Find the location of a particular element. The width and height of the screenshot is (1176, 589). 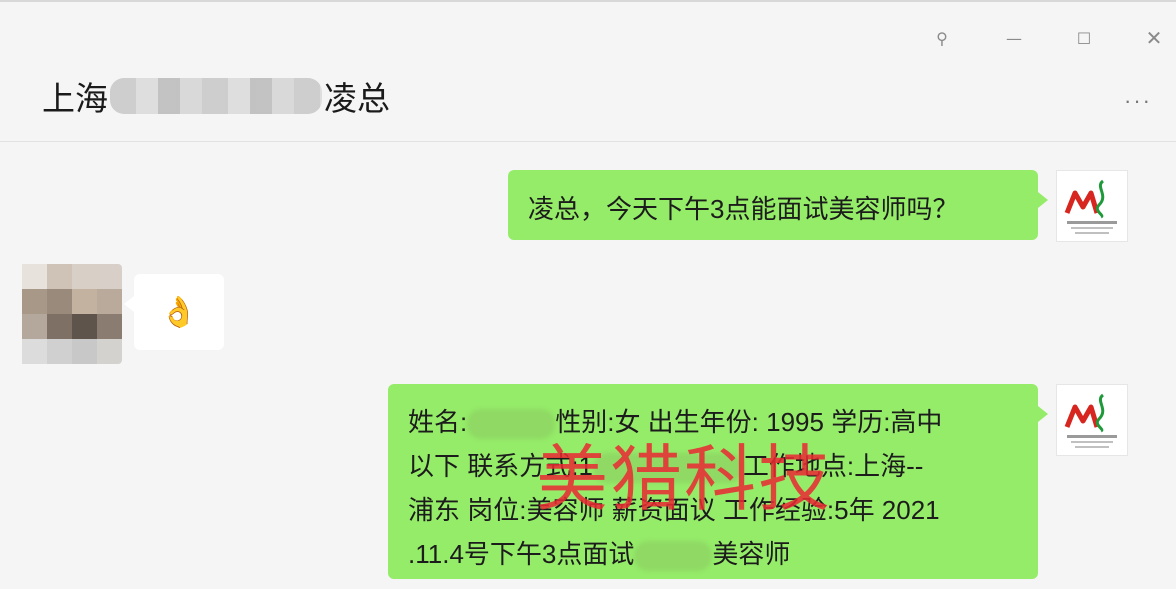

redacted-name-smudge is located at coordinates (511, 424).